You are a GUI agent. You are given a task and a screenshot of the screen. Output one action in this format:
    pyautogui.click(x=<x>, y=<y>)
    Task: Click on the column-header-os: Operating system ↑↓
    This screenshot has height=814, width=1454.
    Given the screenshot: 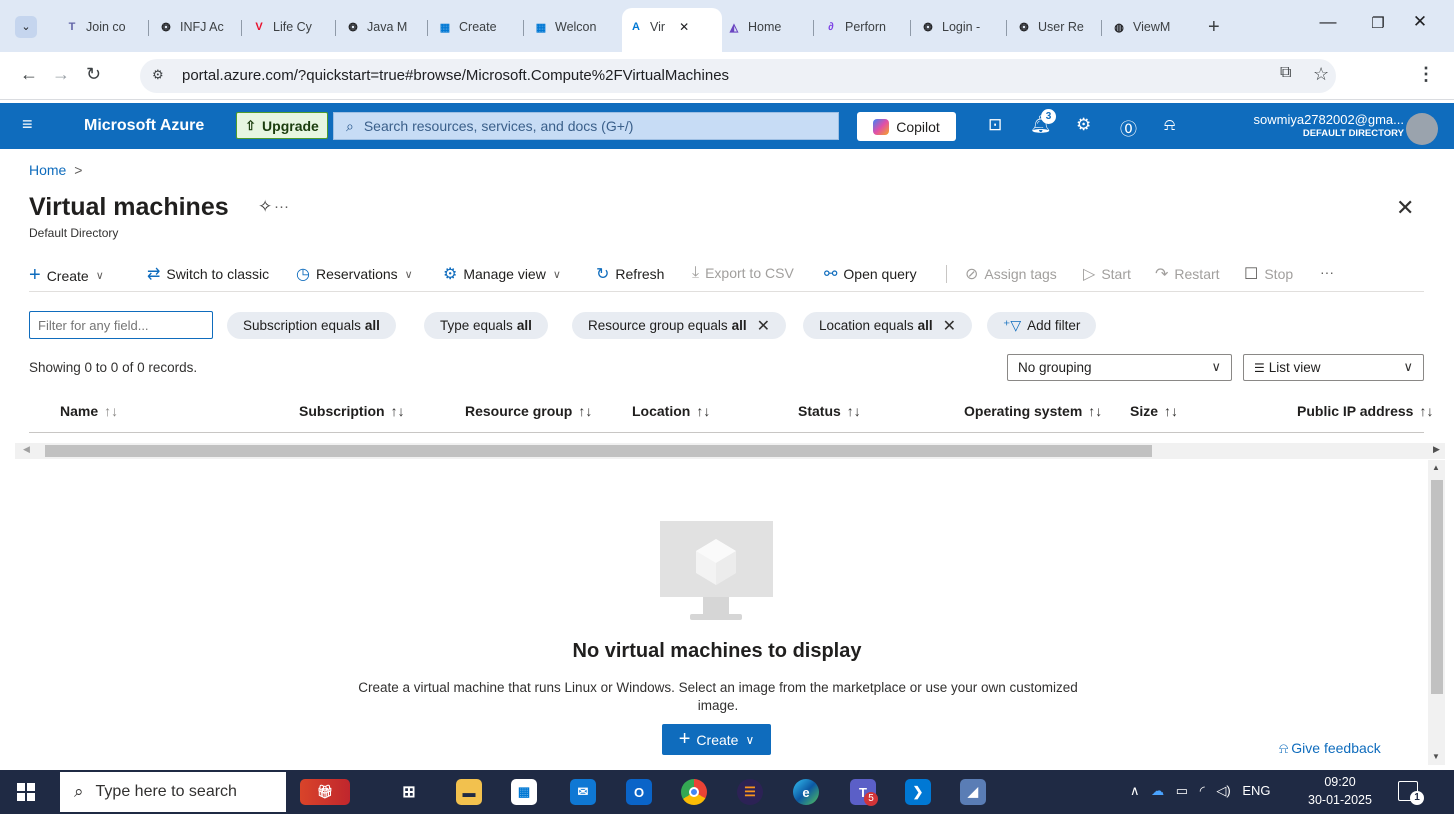 What is the action you would take?
    pyautogui.click(x=1033, y=411)
    